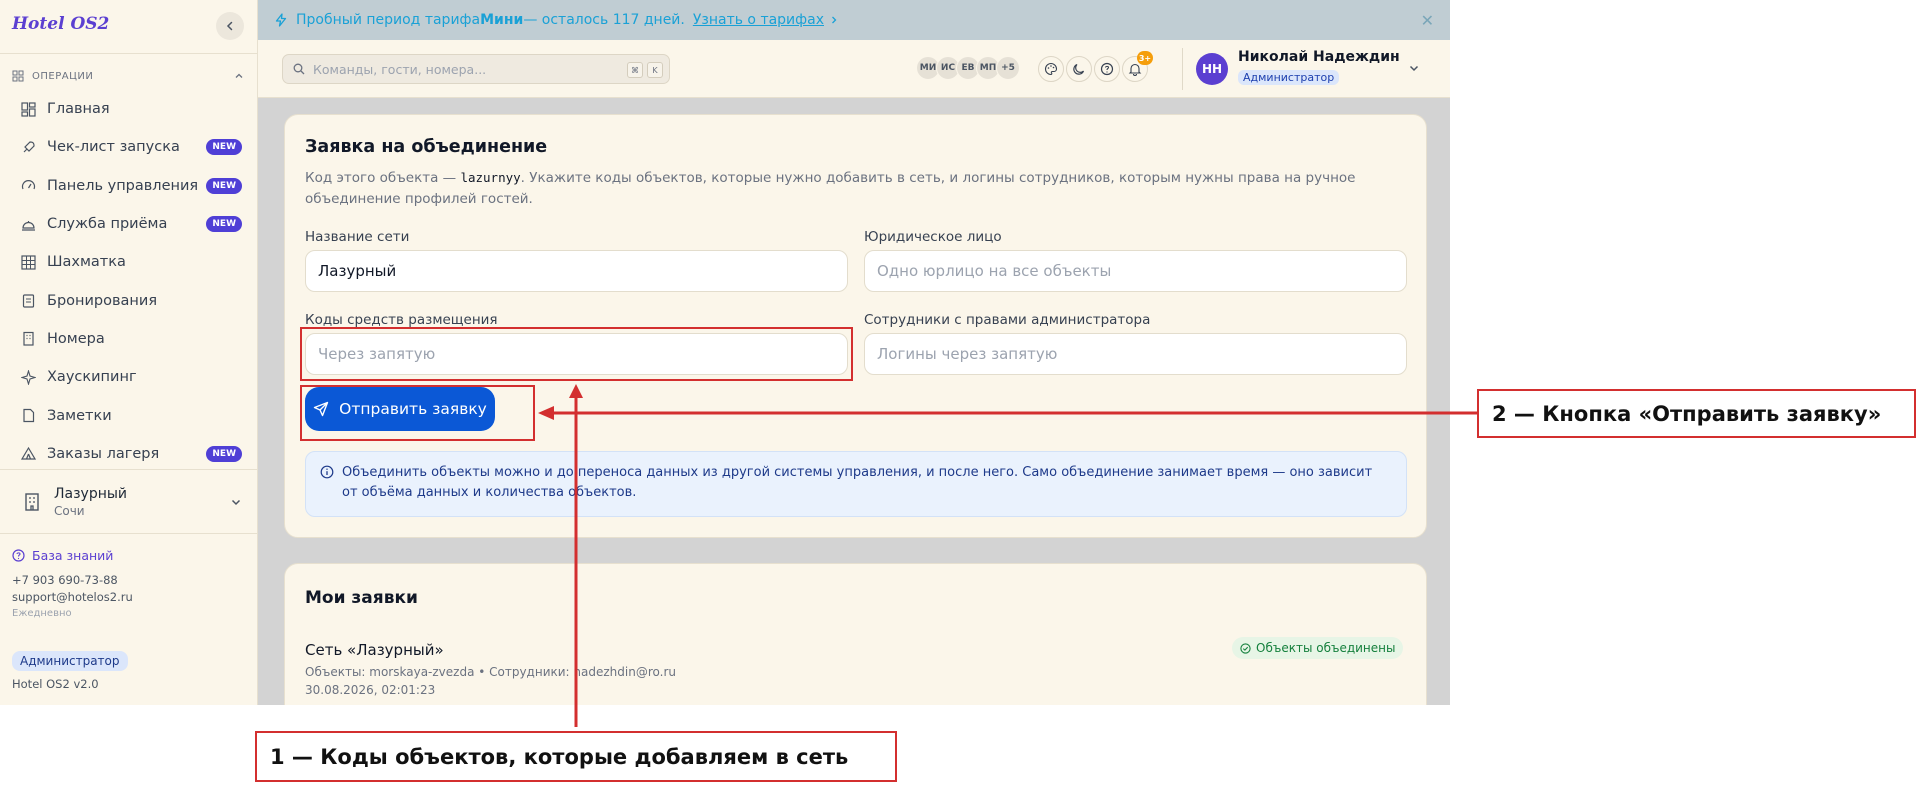 The width and height of the screenshot is (1924, 799). I want to click on arrow-to-submit-button, so click(1007, 413).